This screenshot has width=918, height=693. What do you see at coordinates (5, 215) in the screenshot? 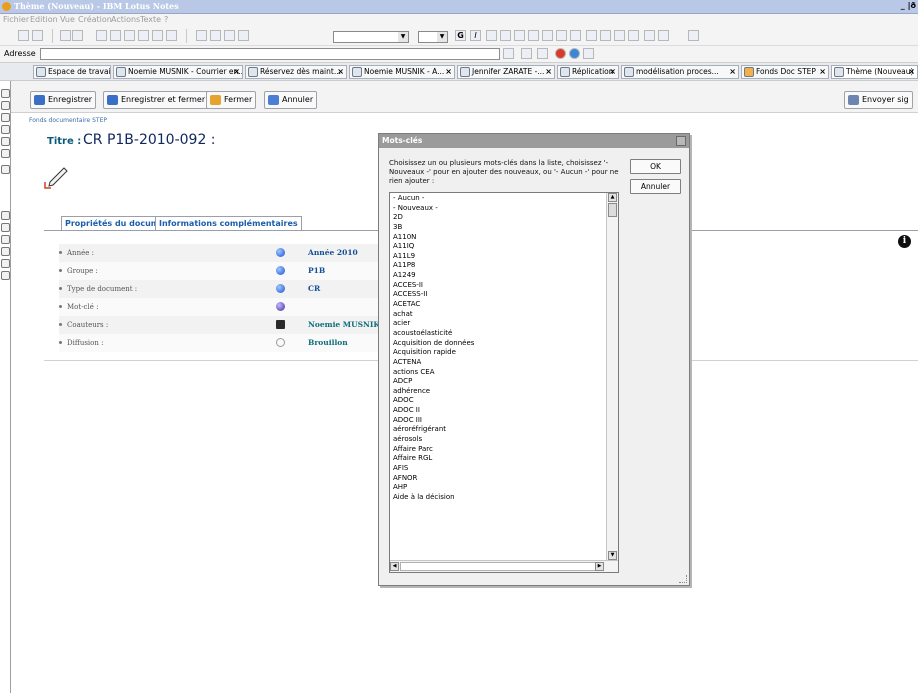
I see `bookmark1-icon` at bounding box center [5, 215].